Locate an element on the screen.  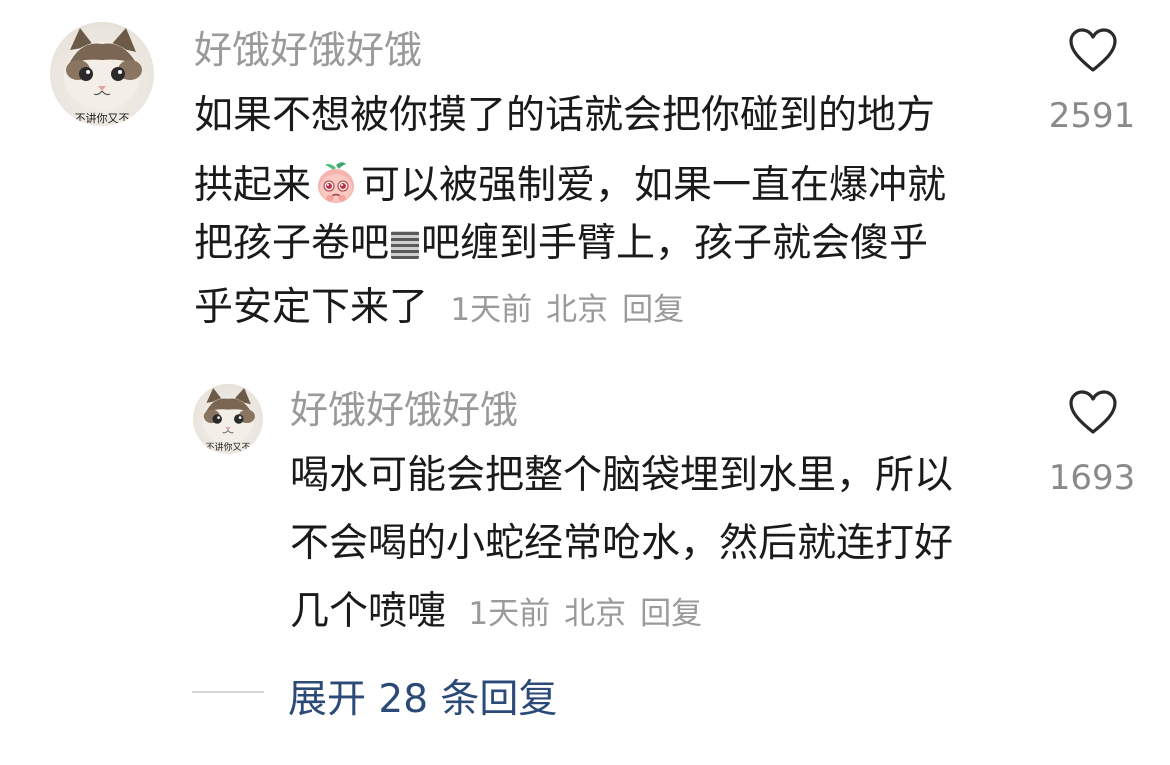
comment-line: 如果不想被你摸了的话就会把你碰到的地方 is located at coordinates (565, 115).